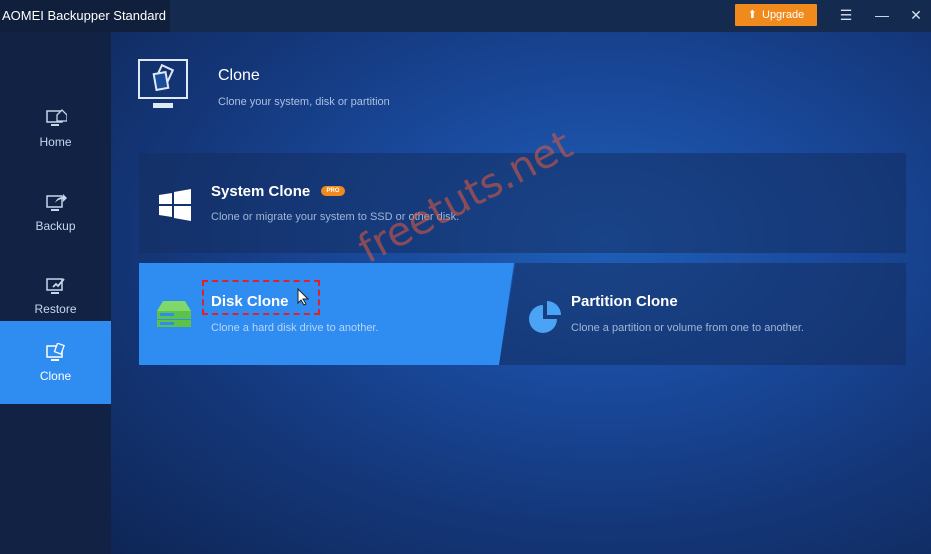  I want to click on mouse-cursor-icon, so click(303, 297).